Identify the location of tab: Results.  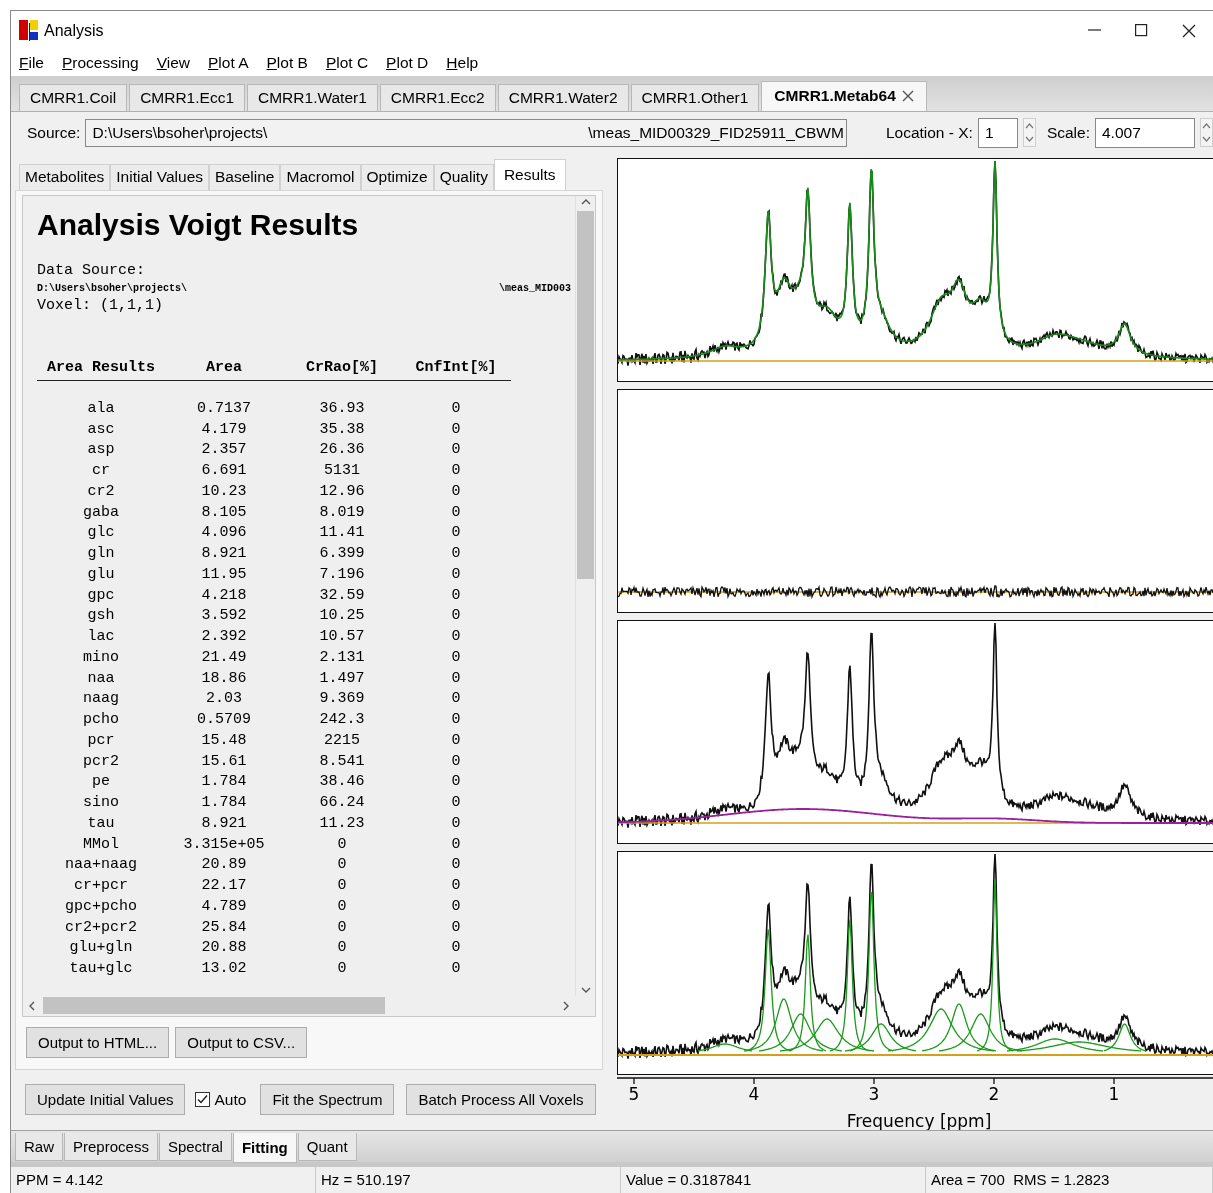
(529, 174).